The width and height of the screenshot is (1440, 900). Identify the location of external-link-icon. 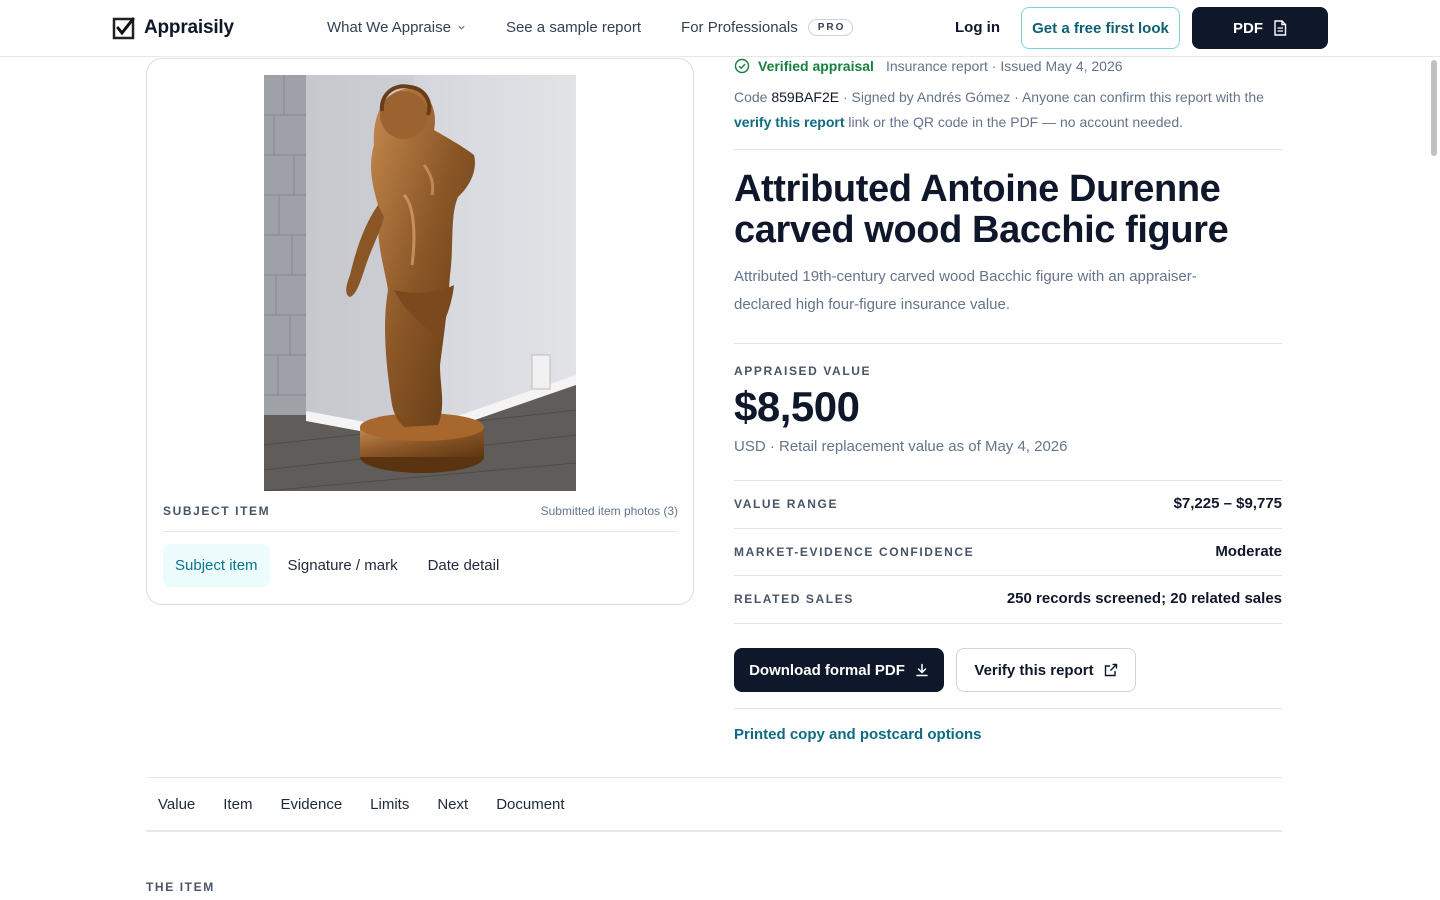
(1110, 670).